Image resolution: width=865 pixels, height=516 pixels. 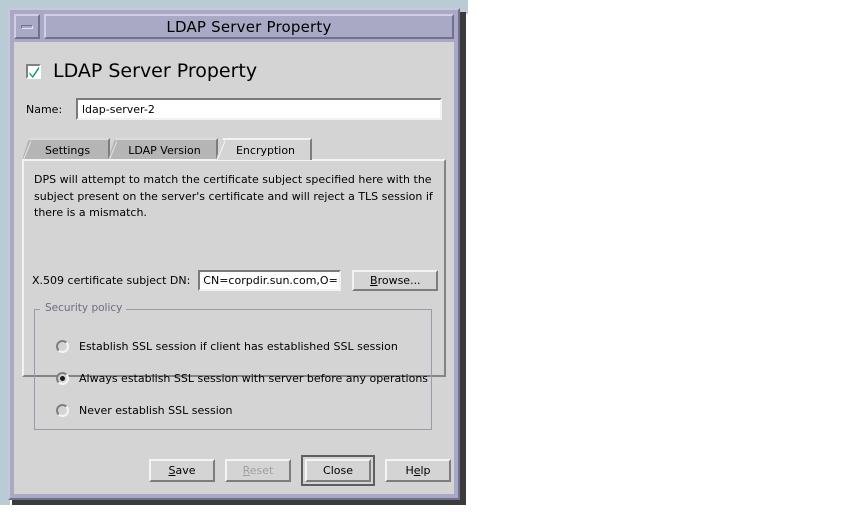 What do you see at coordinates (463, 258) in the screenshot?
I see `window-shadow-right` at bounding box center [463, 258].